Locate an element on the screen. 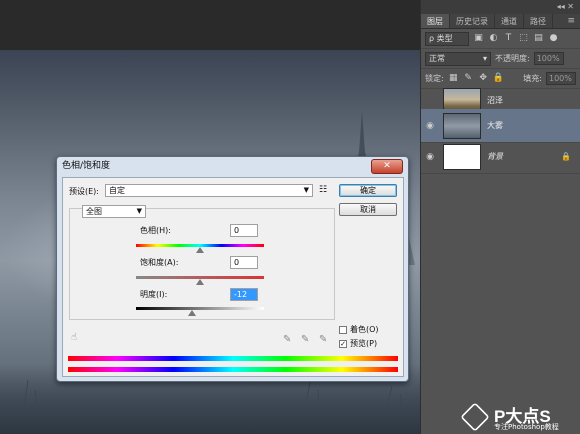 The image size is (580, 434). layer-name: 沼泽 is located at coordinates (495, 100).